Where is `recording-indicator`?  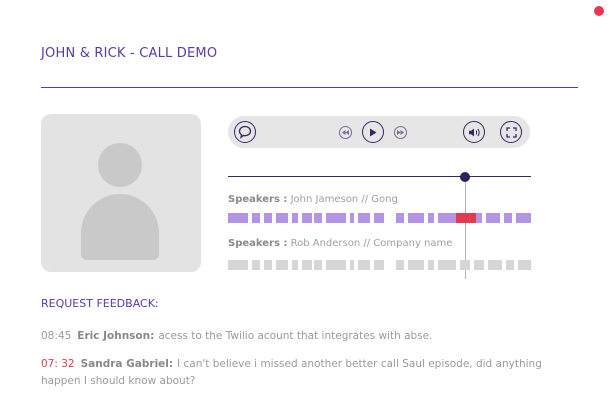 recording-indicator is located at coordinates (599, 11).